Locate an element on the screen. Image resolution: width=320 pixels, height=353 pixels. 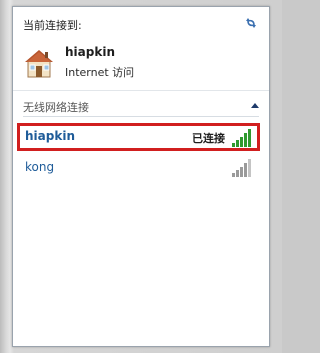
network-item-name: kong is located at coordinates (40, 167).